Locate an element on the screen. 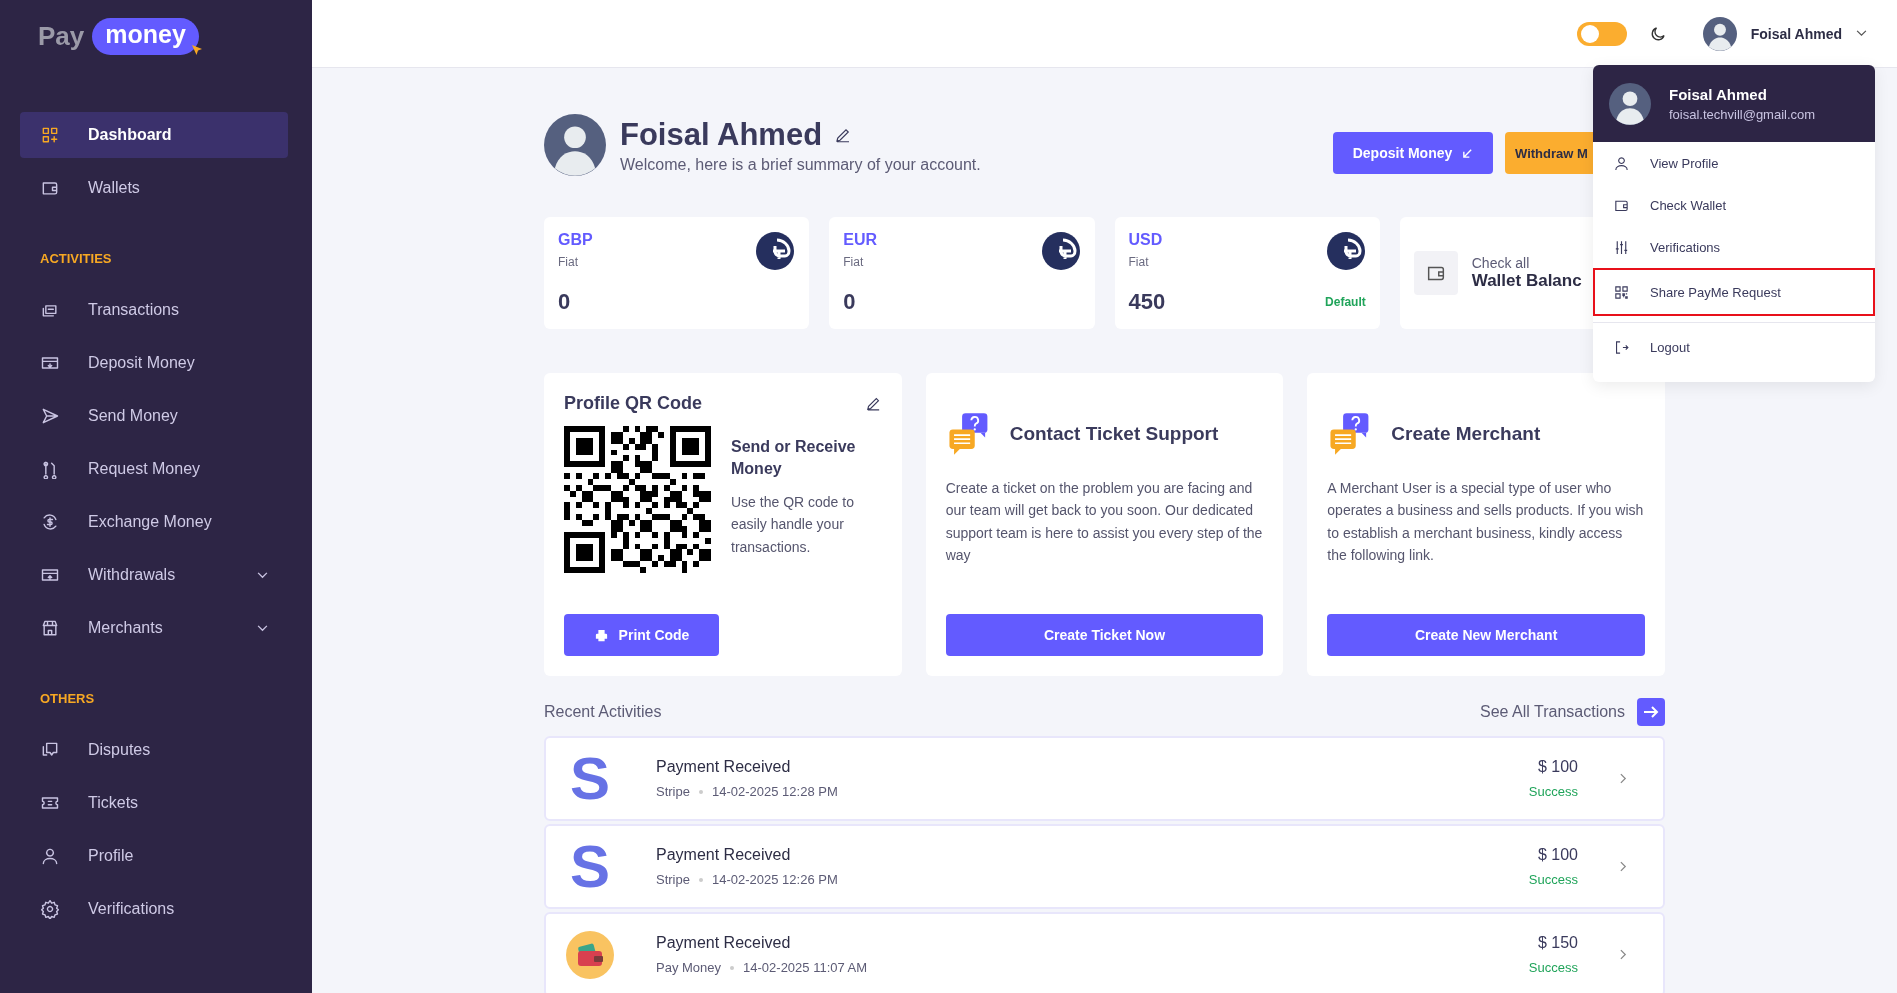  sidebar-item: Verifications is located at coordinates (154, 909).